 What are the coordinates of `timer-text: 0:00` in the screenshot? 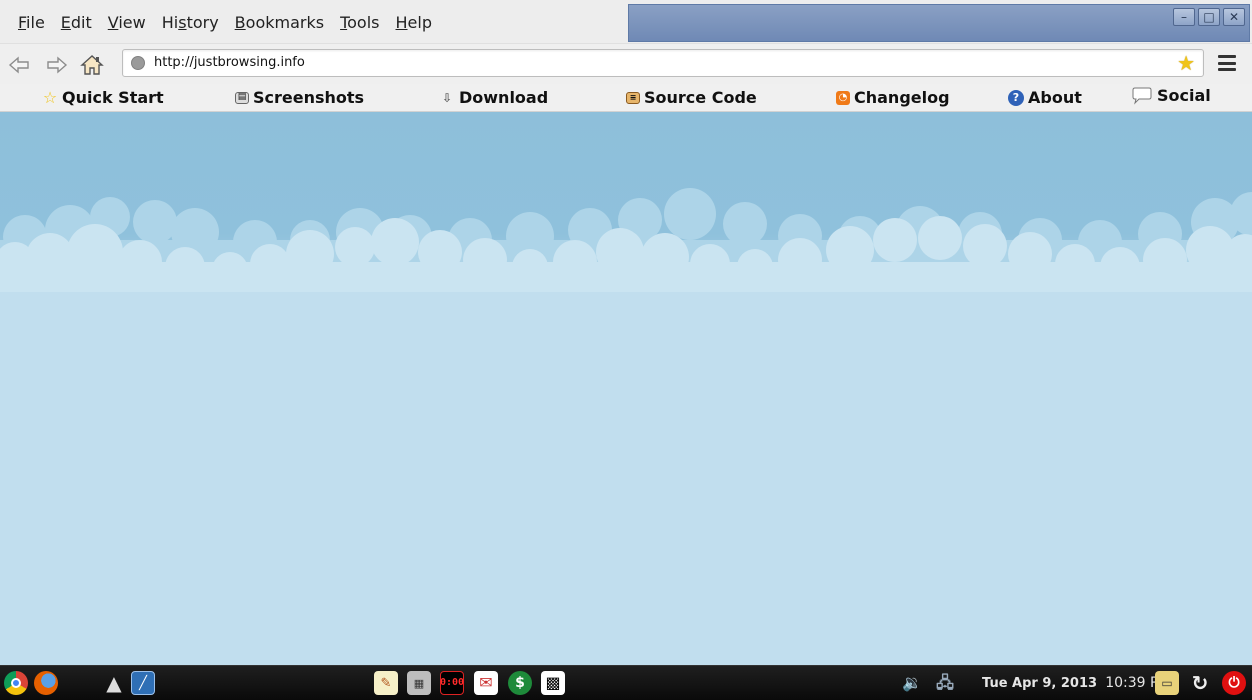 It's located at (452, 682).